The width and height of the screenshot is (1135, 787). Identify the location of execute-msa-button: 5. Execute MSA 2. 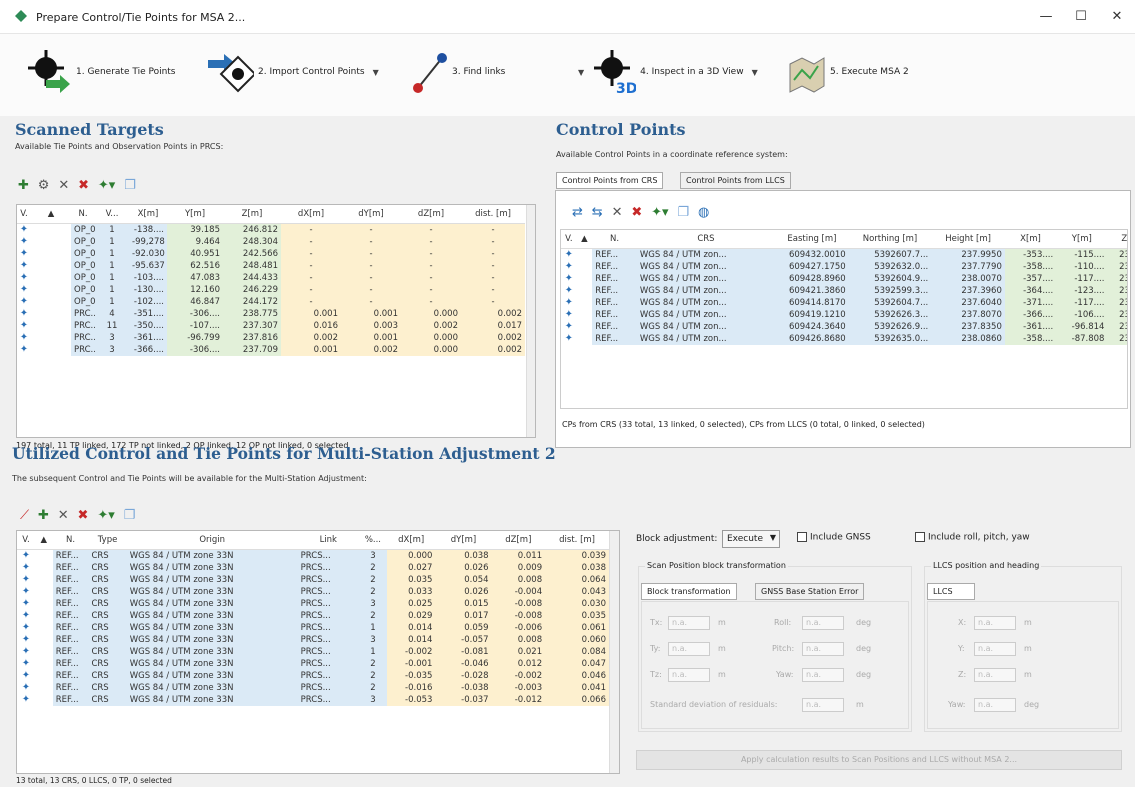
(847, 72).